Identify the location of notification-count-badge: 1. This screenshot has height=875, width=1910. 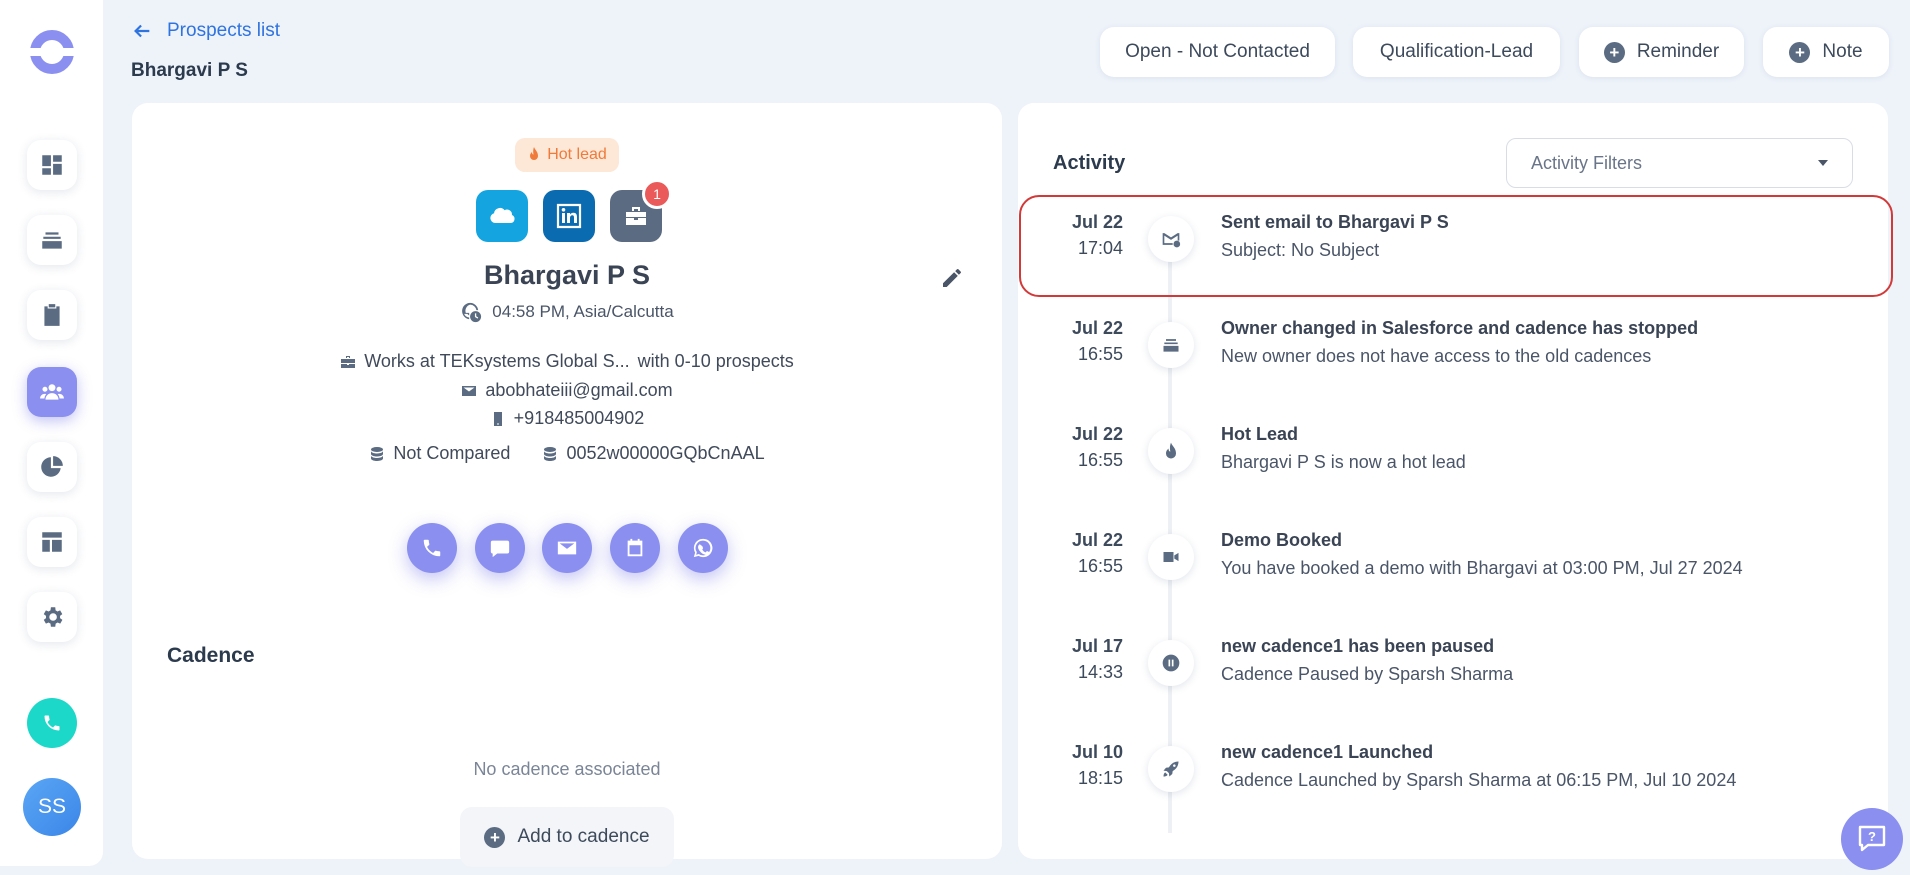
(657, 194).